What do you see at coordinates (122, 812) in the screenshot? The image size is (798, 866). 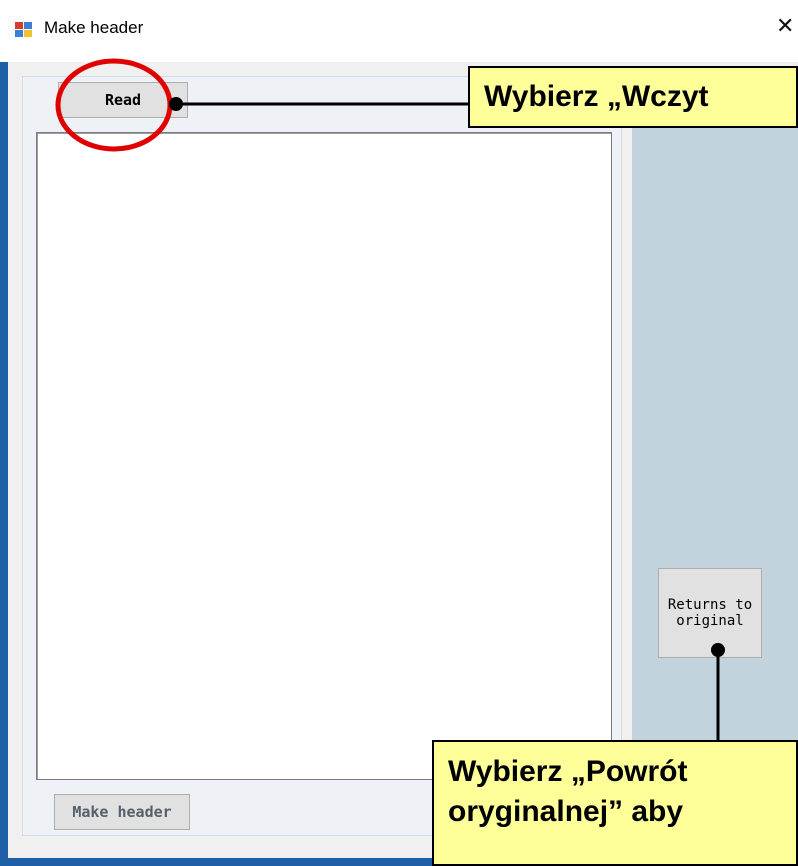 I see `make-header-button: Make header` at bounding box center [122, 812].